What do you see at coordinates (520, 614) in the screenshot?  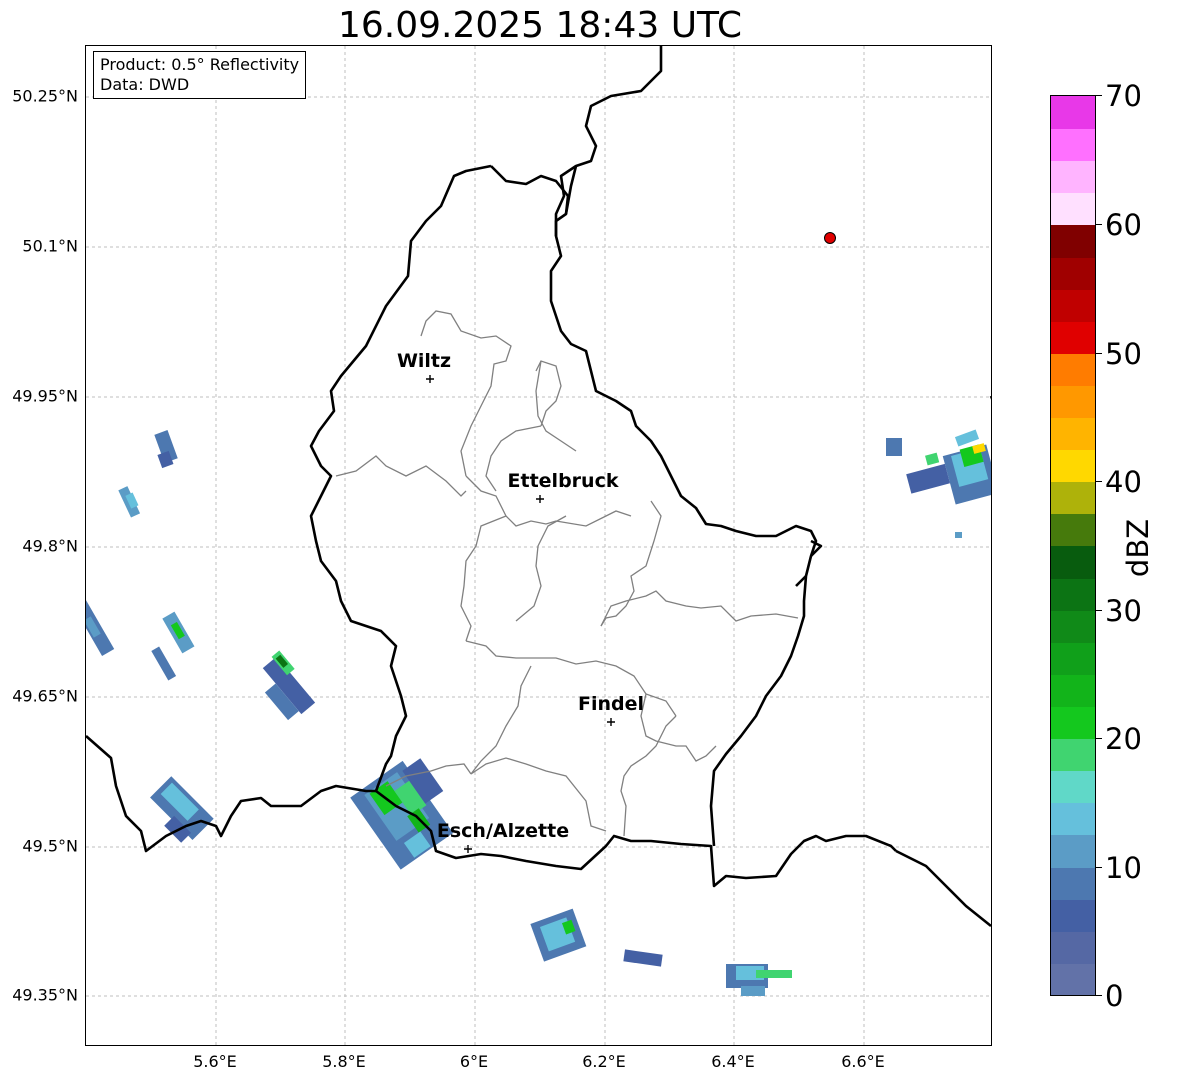 I see `city-markers` at bounding box center [520, 614].